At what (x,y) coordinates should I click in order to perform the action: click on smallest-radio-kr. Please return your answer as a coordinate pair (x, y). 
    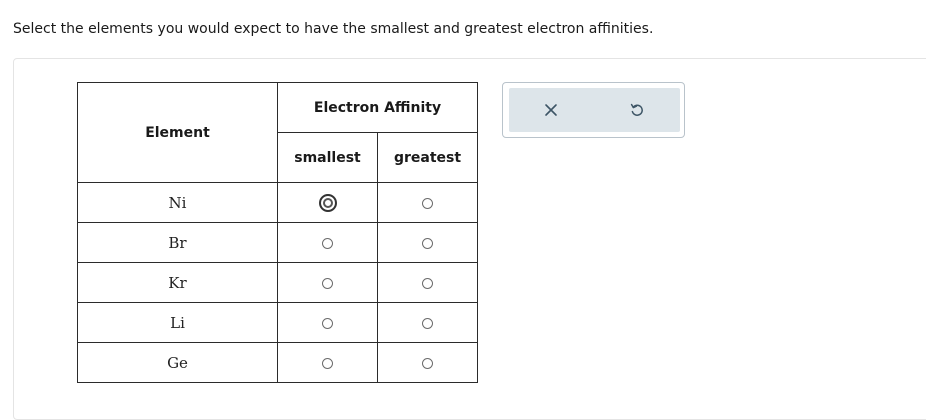
    Looking at the image, I should click on (327, 283).